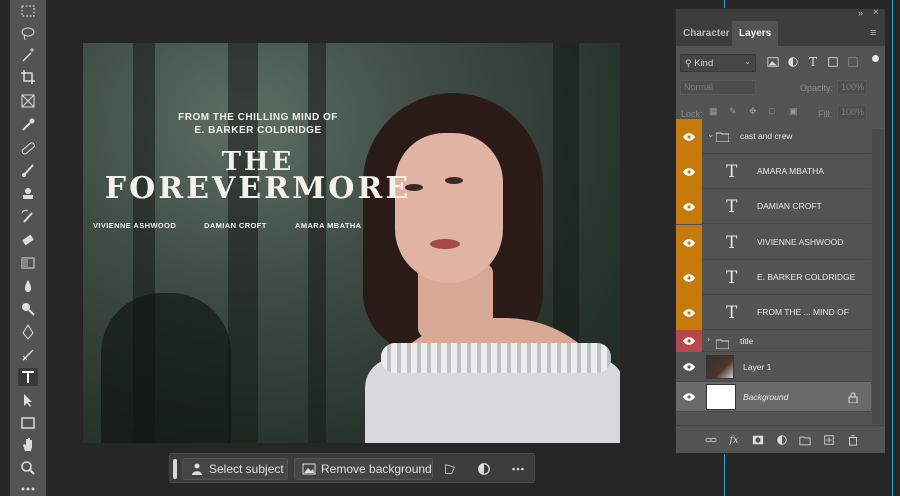 The width and height of the screenshot is (900, 496). Describe the element at coordinates (771, 111) in the screenshot. I see `lock-artboard-icon: □` at that location.